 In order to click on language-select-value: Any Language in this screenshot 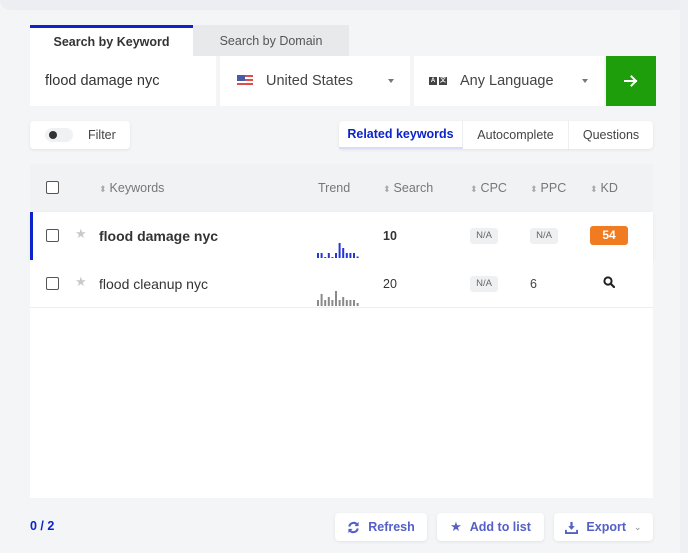, I will do `click(507, 81)`.